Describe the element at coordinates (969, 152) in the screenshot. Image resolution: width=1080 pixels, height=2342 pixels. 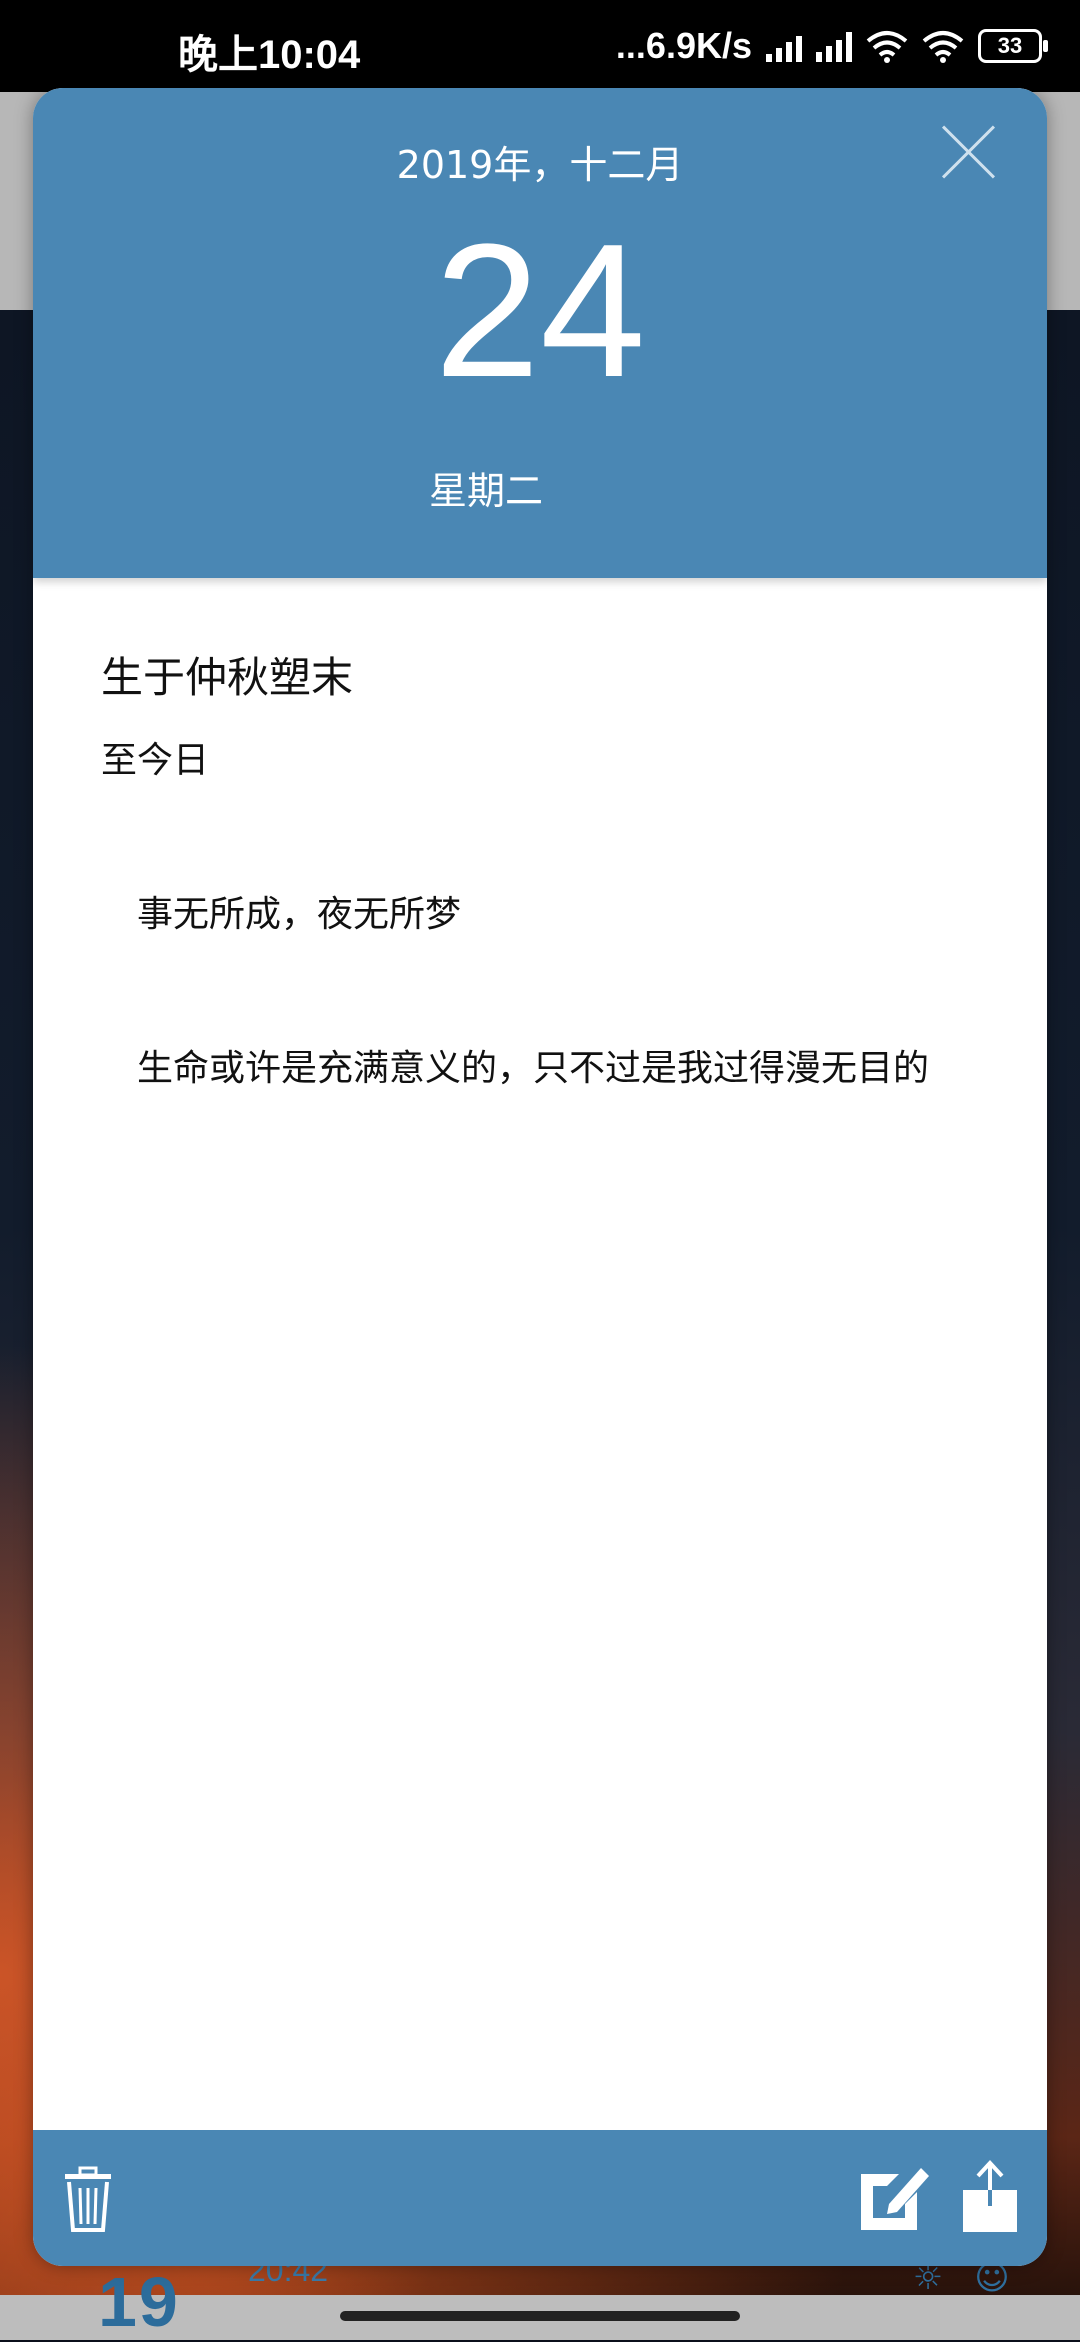
I see `close-icon` at that location.